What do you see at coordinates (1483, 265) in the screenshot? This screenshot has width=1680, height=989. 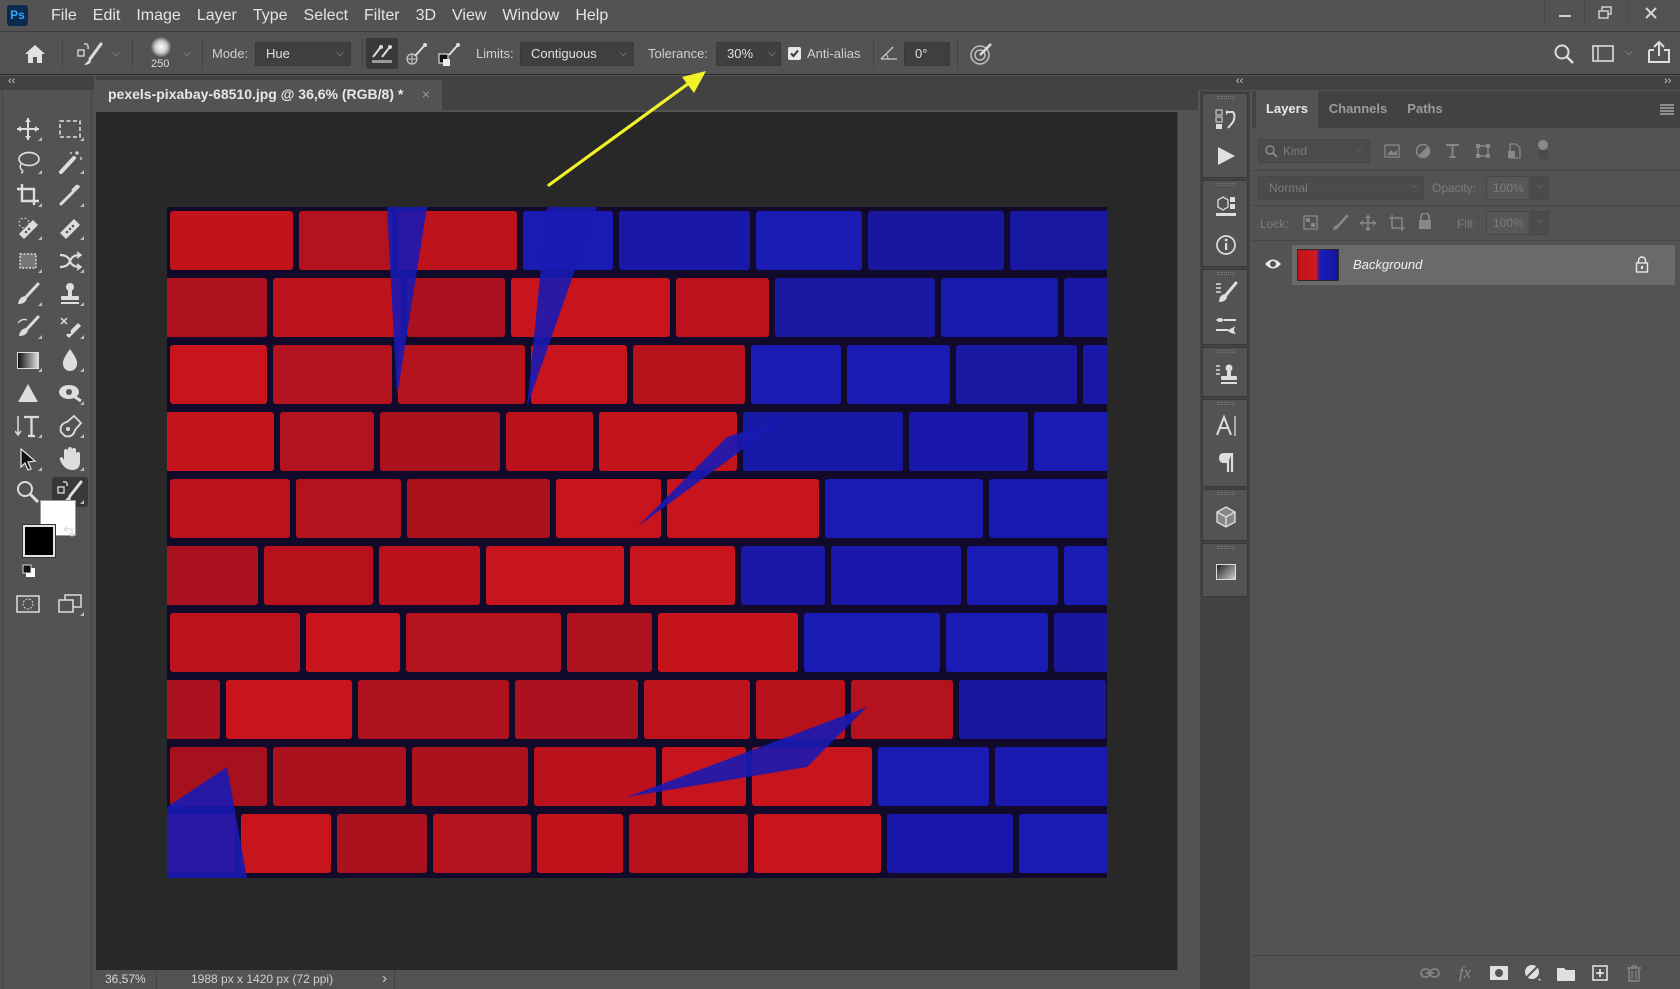 I see `layer-row-background: Background` at bounding box center [1483, 265].